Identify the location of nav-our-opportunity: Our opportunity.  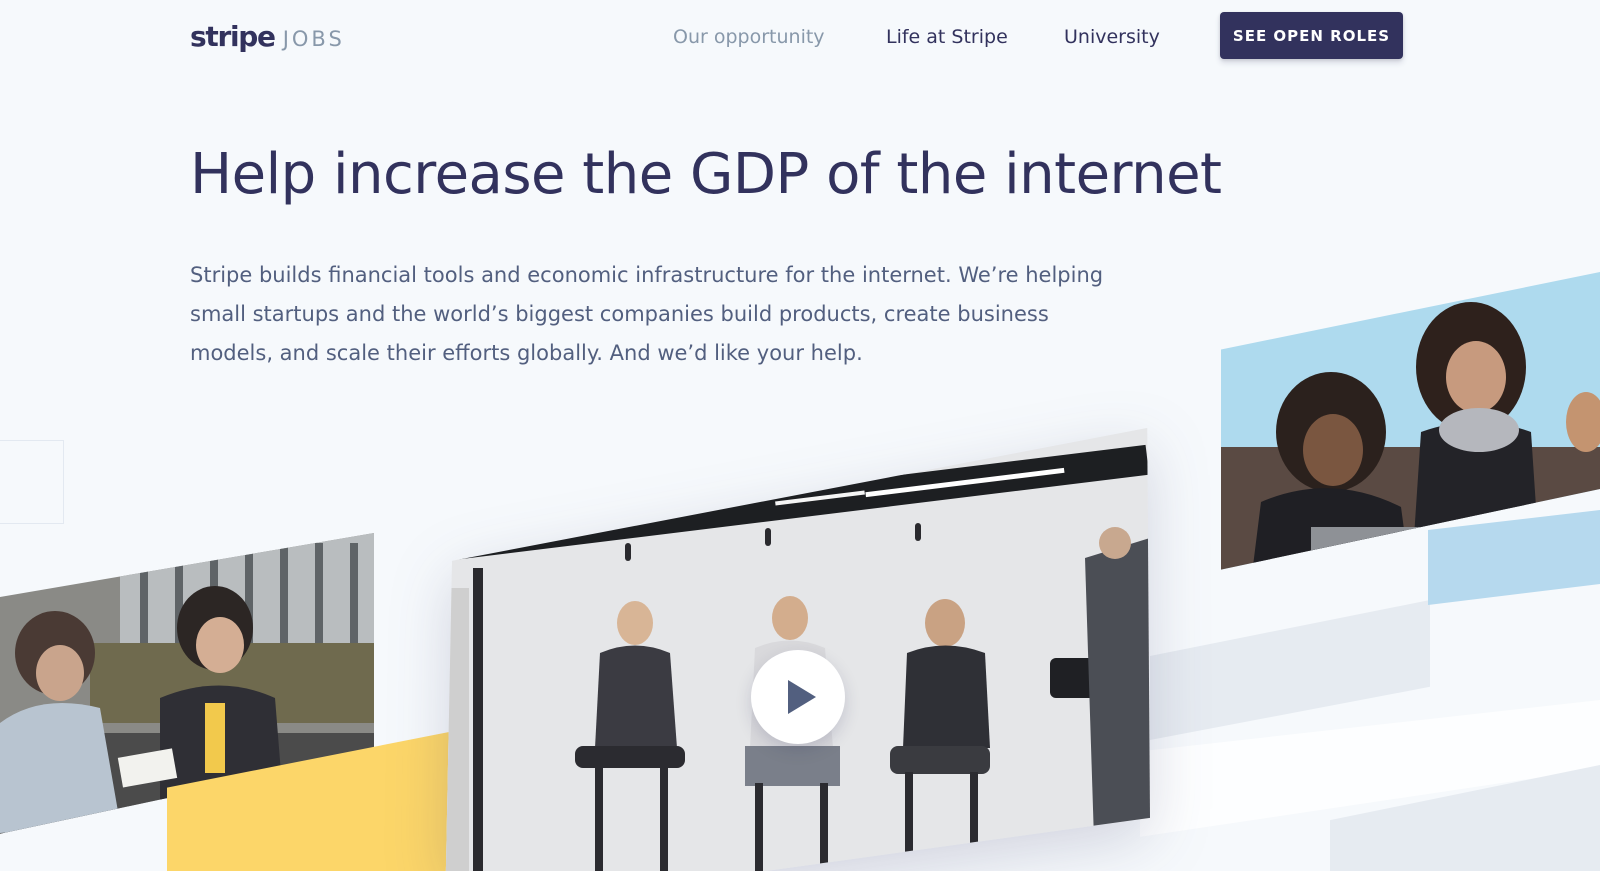
(749, 37).